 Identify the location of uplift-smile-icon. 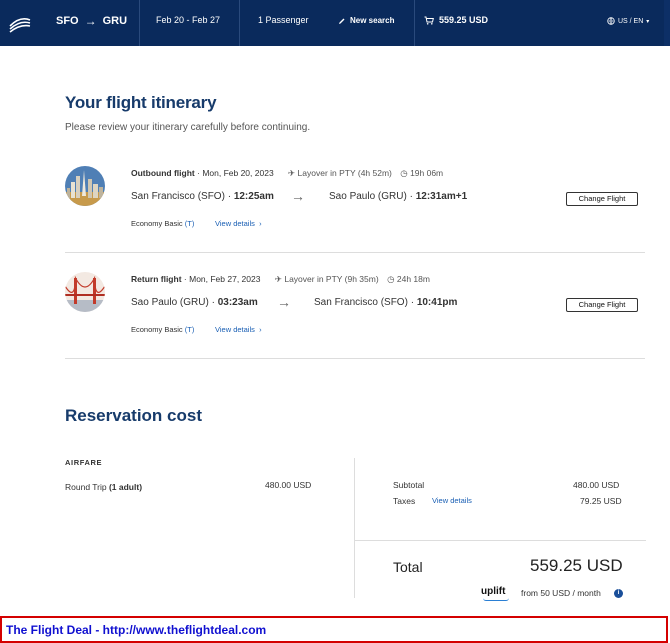
(496, 599).